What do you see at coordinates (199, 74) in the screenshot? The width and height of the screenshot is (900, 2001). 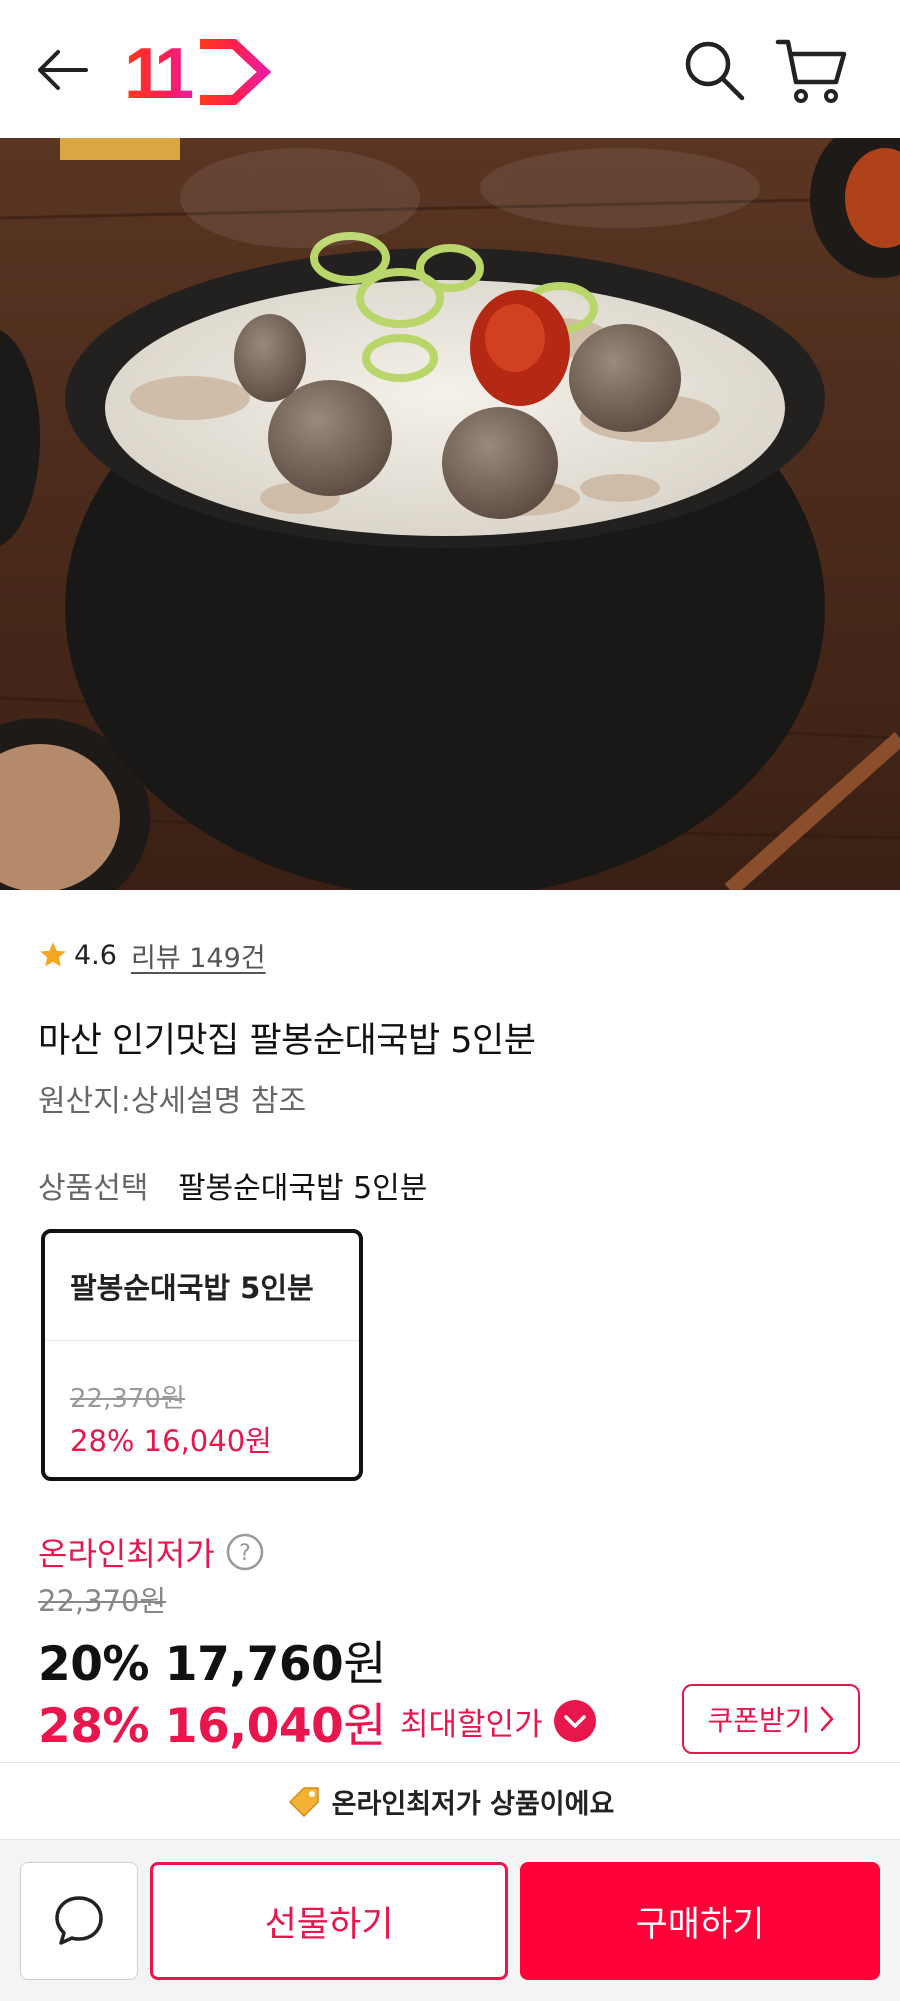 I see `11st-logo: 11` at bounding box center [199, 74].